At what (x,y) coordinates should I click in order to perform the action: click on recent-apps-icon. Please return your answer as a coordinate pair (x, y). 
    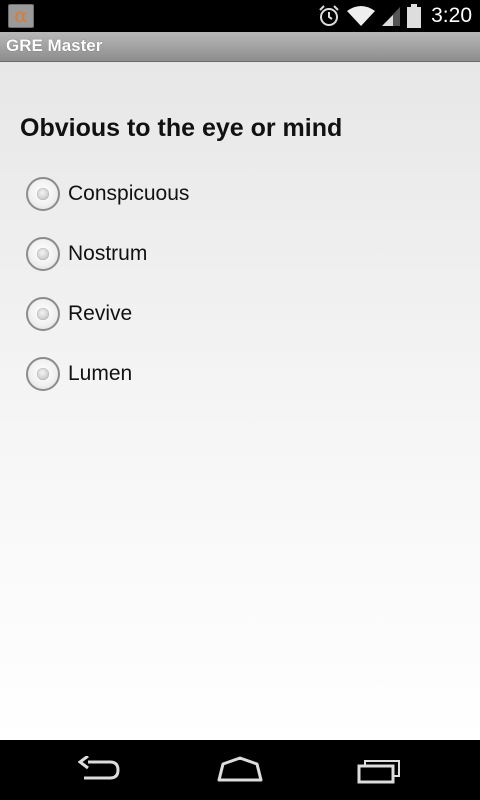
    Looking at the image, I should click on (378, 772).